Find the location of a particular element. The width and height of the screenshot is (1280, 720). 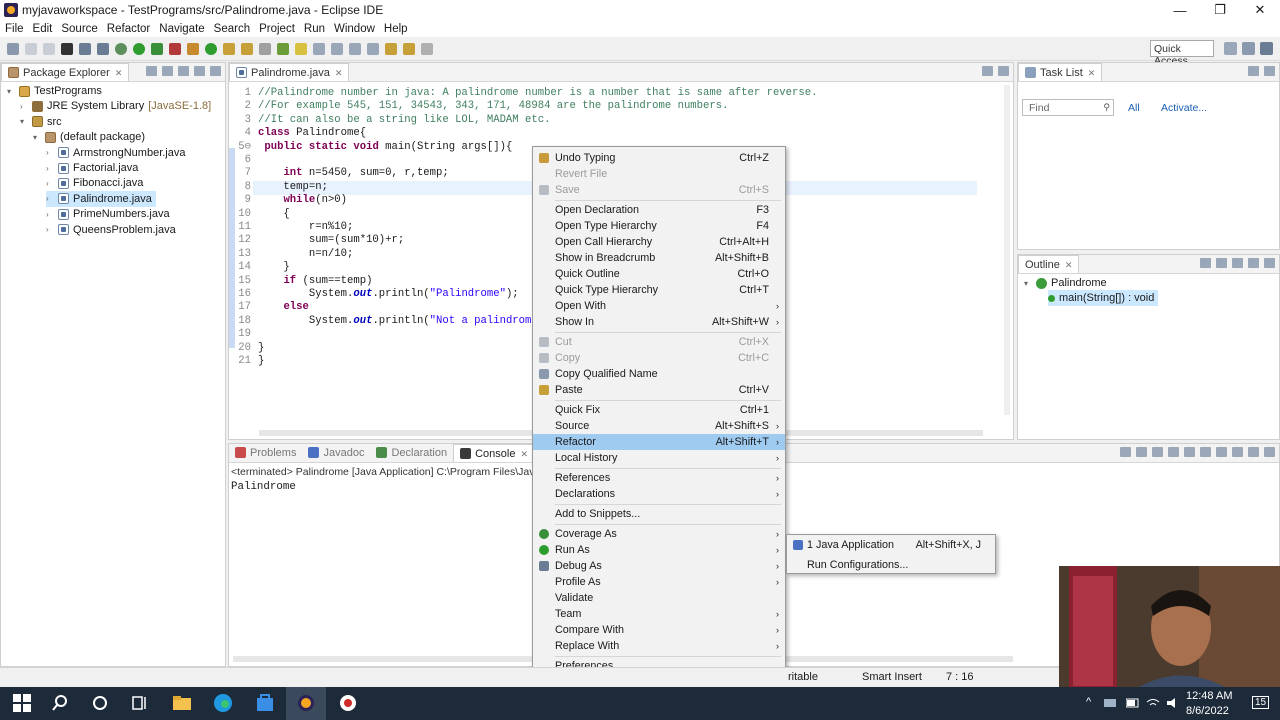

remove-all-icon is located at coordinates (1157, 452).